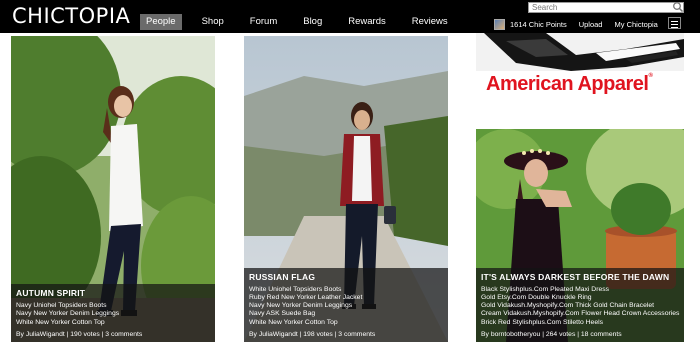 This screenshot has height=360, width=700. I want to click on garment-link: Ruby Red New Yorker Leather Jacket, so click(346, 298).